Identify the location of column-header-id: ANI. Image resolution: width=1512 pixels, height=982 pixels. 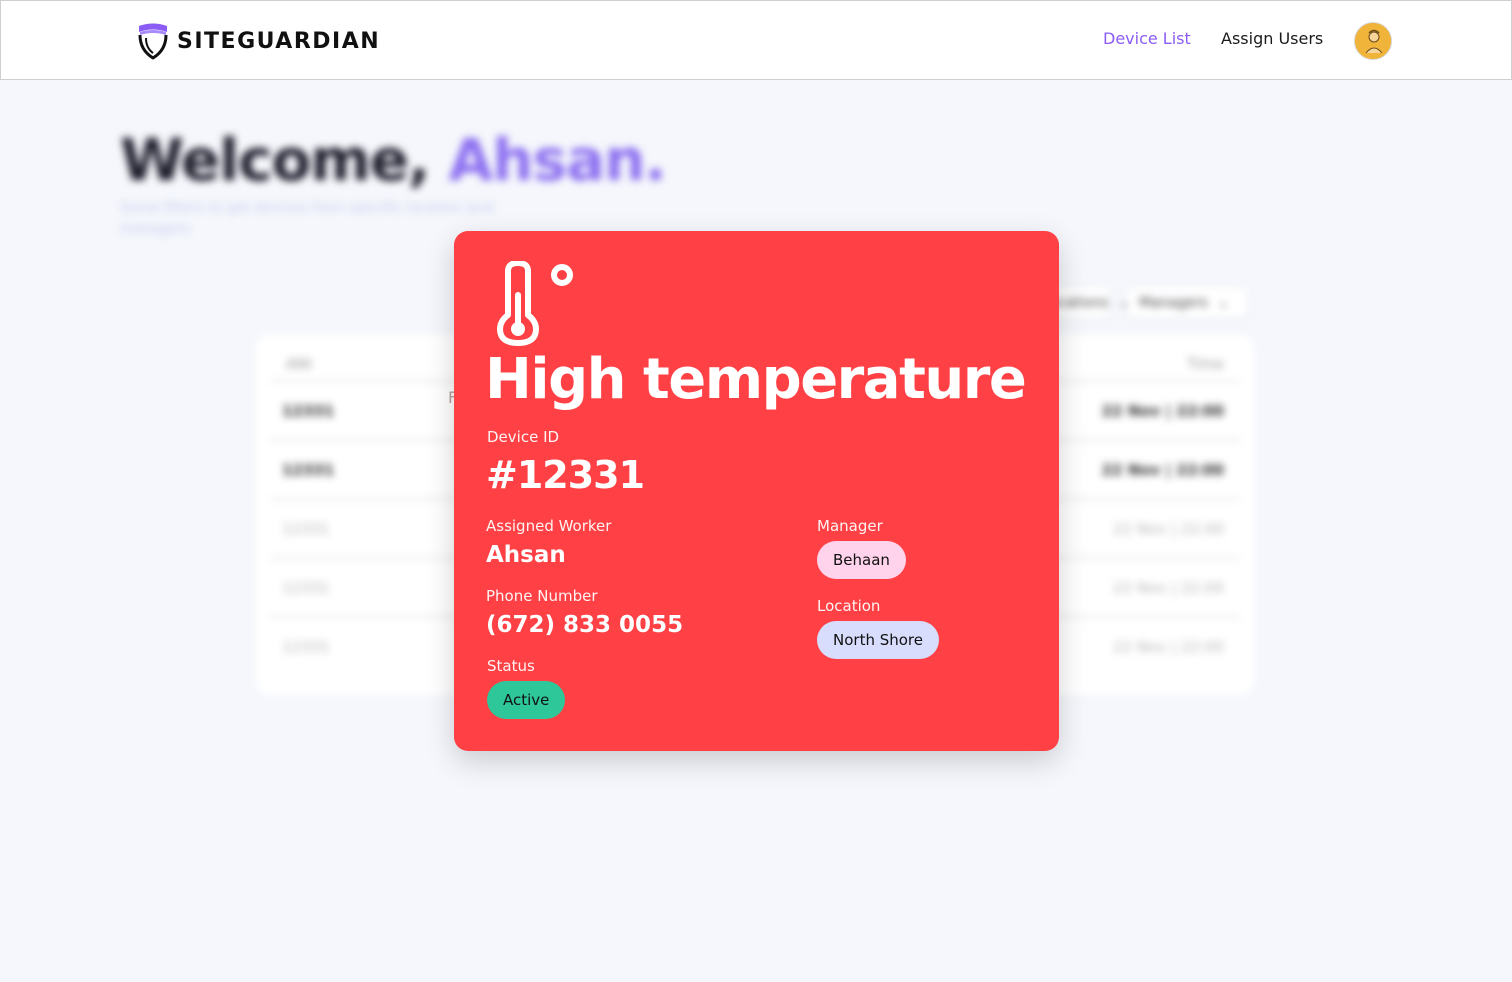
(299, 364).